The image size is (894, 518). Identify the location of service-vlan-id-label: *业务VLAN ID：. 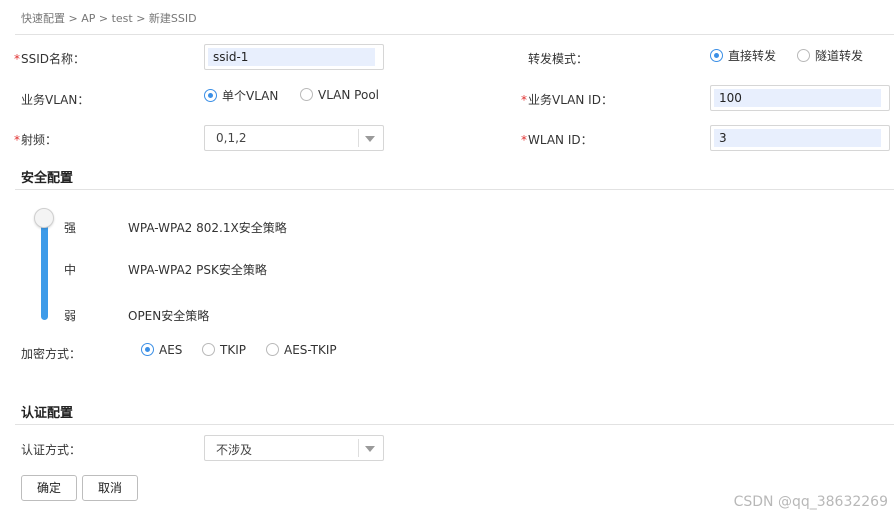
(567, 100).